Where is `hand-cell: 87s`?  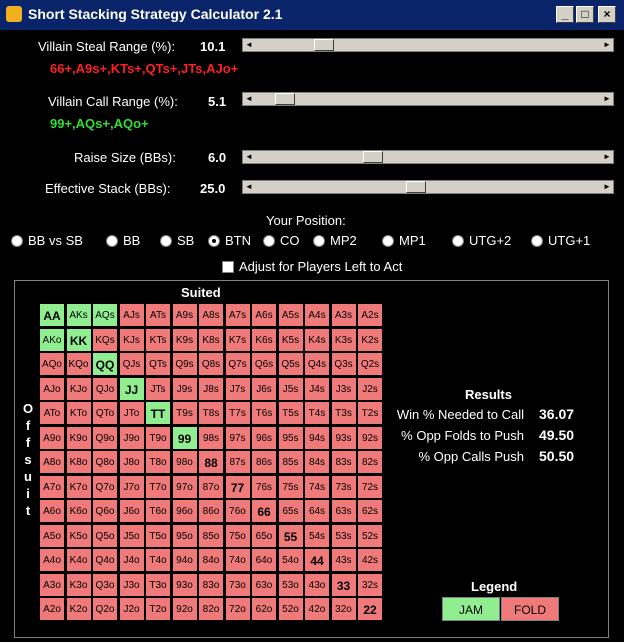 hand-cell: 87s is located at coordinates (237, 462).